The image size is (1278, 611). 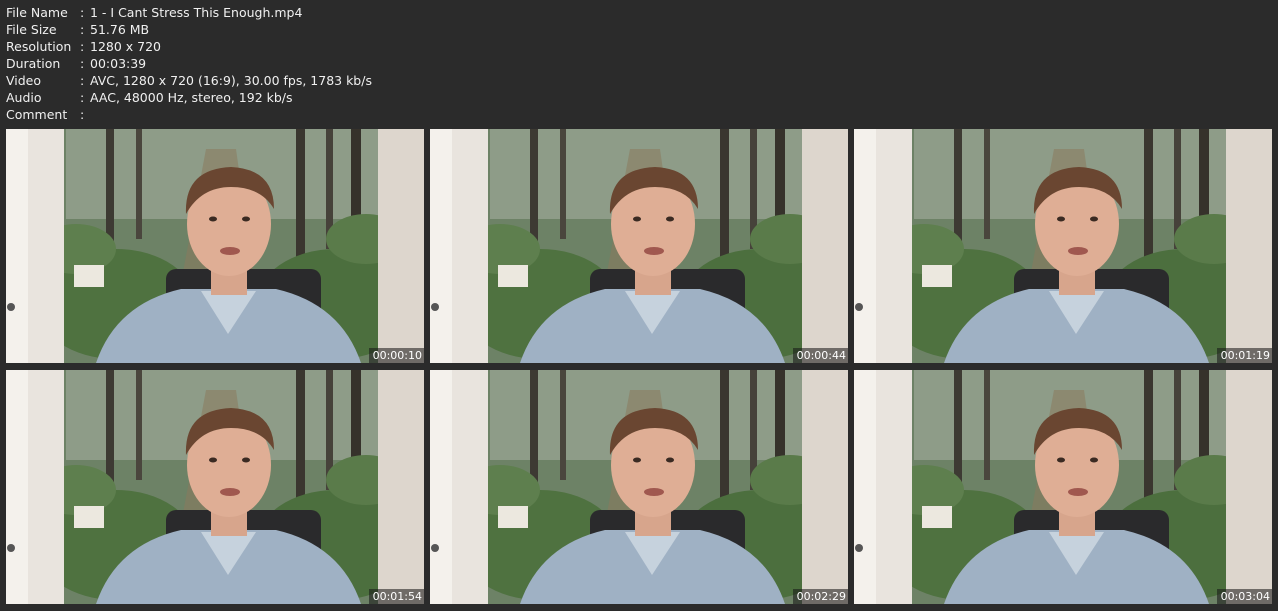 I want to click on info-row-audio: Audio : AAC, 48000 Hz, stereo, 192 kb/s, so click(x=189, y=97).